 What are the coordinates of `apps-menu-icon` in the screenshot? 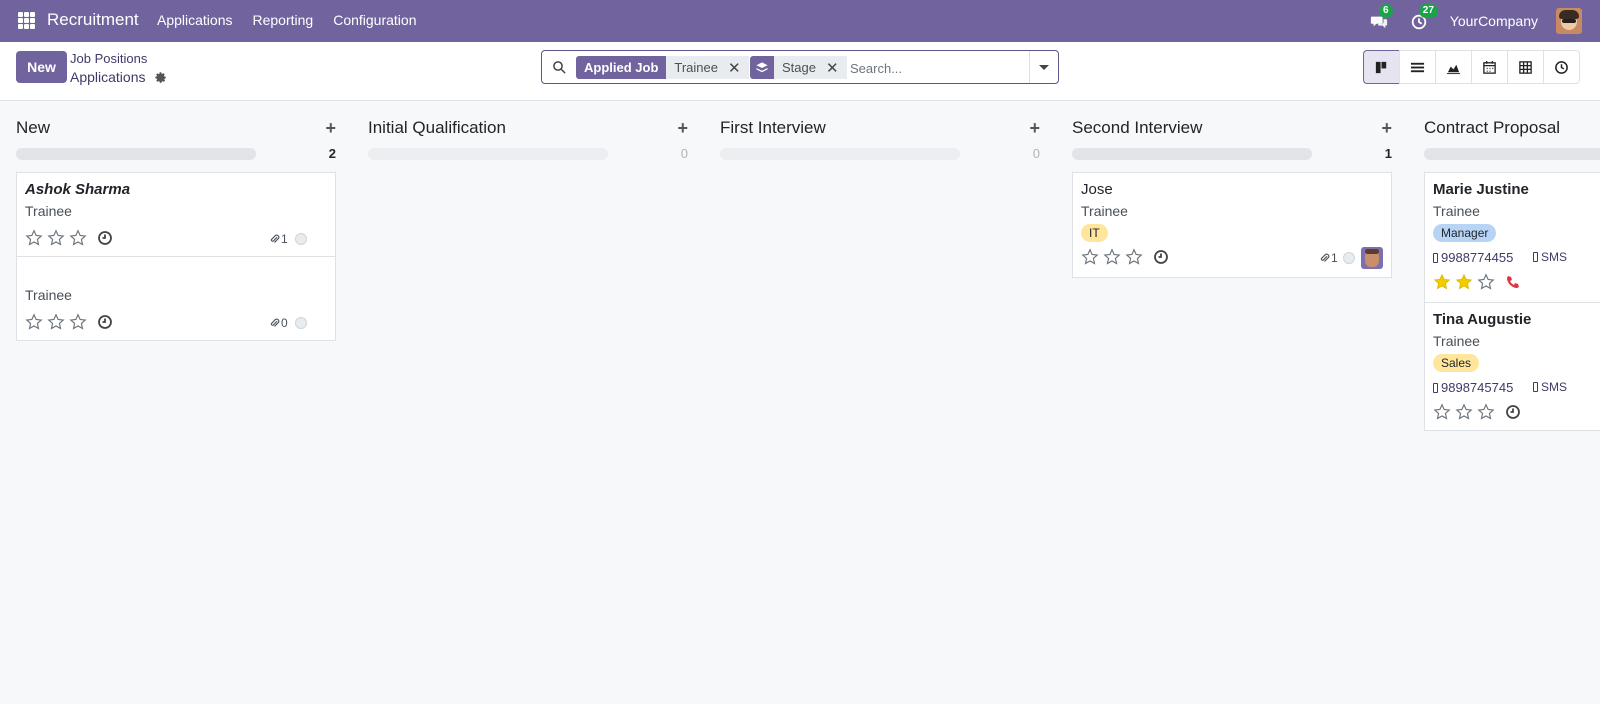 It's located at (26, 20).